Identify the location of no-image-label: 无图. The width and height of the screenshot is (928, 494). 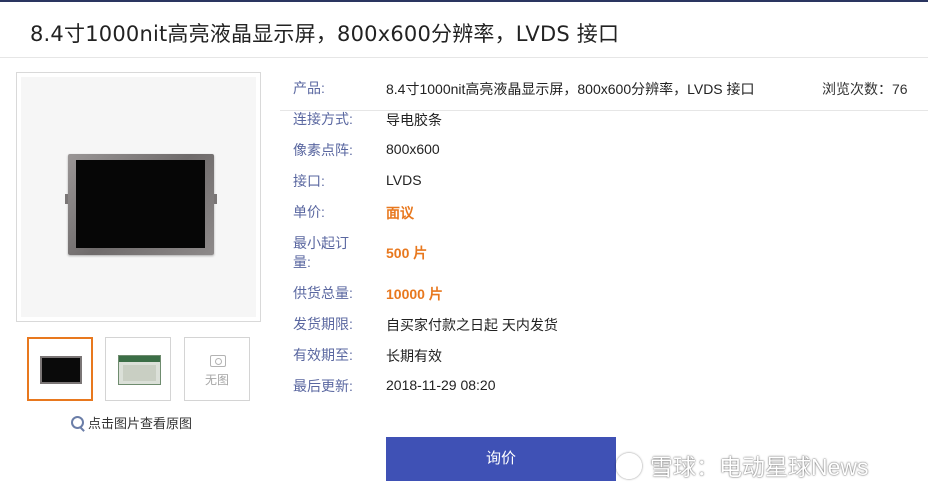
(216, 380).